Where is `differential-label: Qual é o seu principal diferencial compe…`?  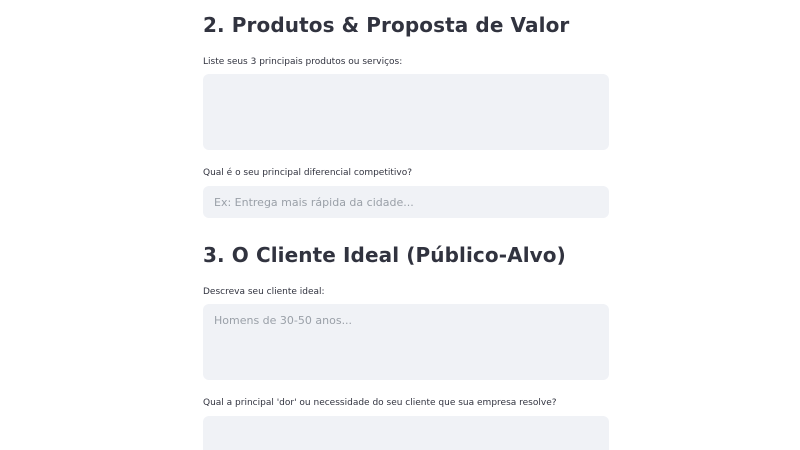
differential-label: Qual é o seu principal diferencial compe… is located at coordinates (308, 173).